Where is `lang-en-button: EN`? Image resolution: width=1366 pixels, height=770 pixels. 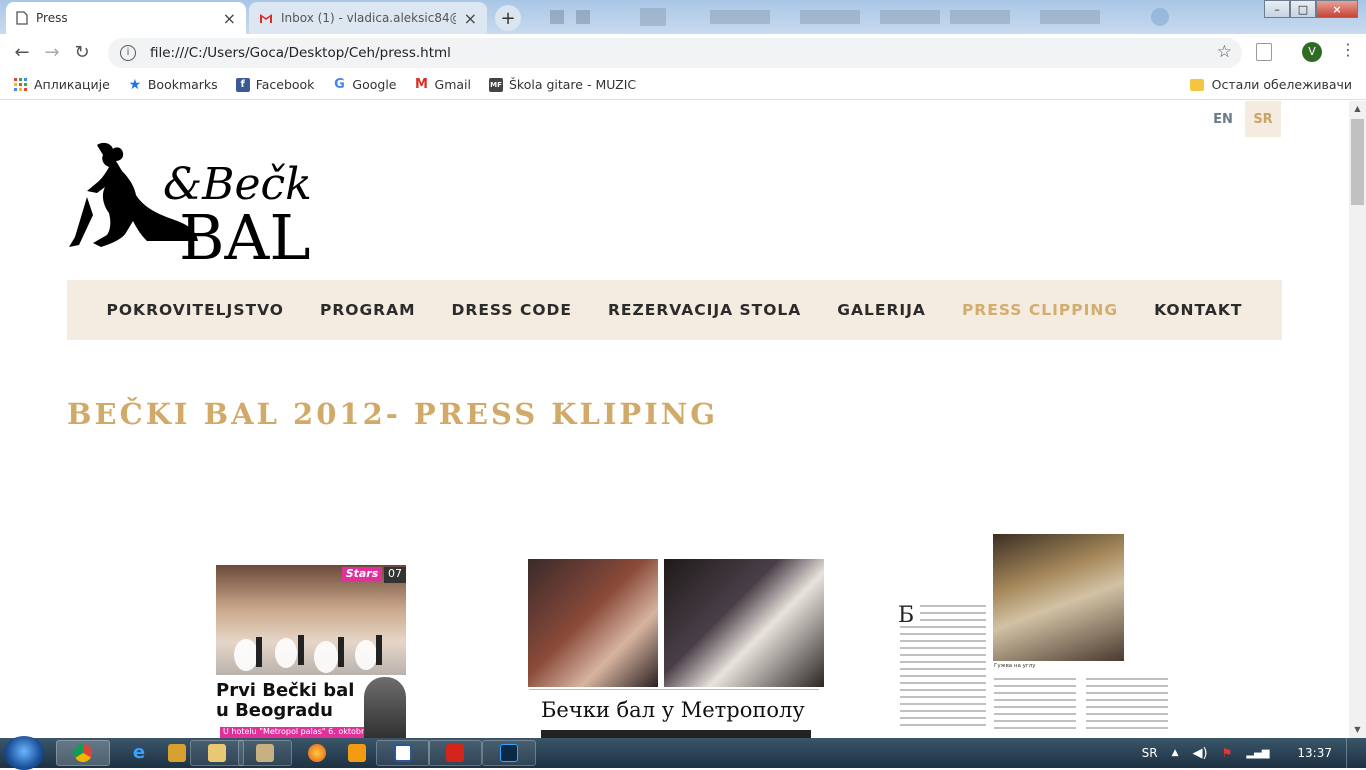
lang-en-button: EN is located at coordinates (1223, 119).